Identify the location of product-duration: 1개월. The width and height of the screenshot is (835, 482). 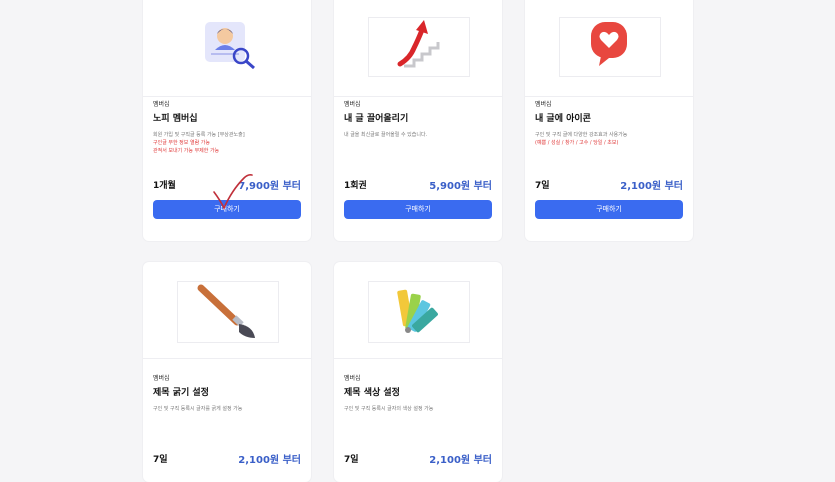
(164, 186).